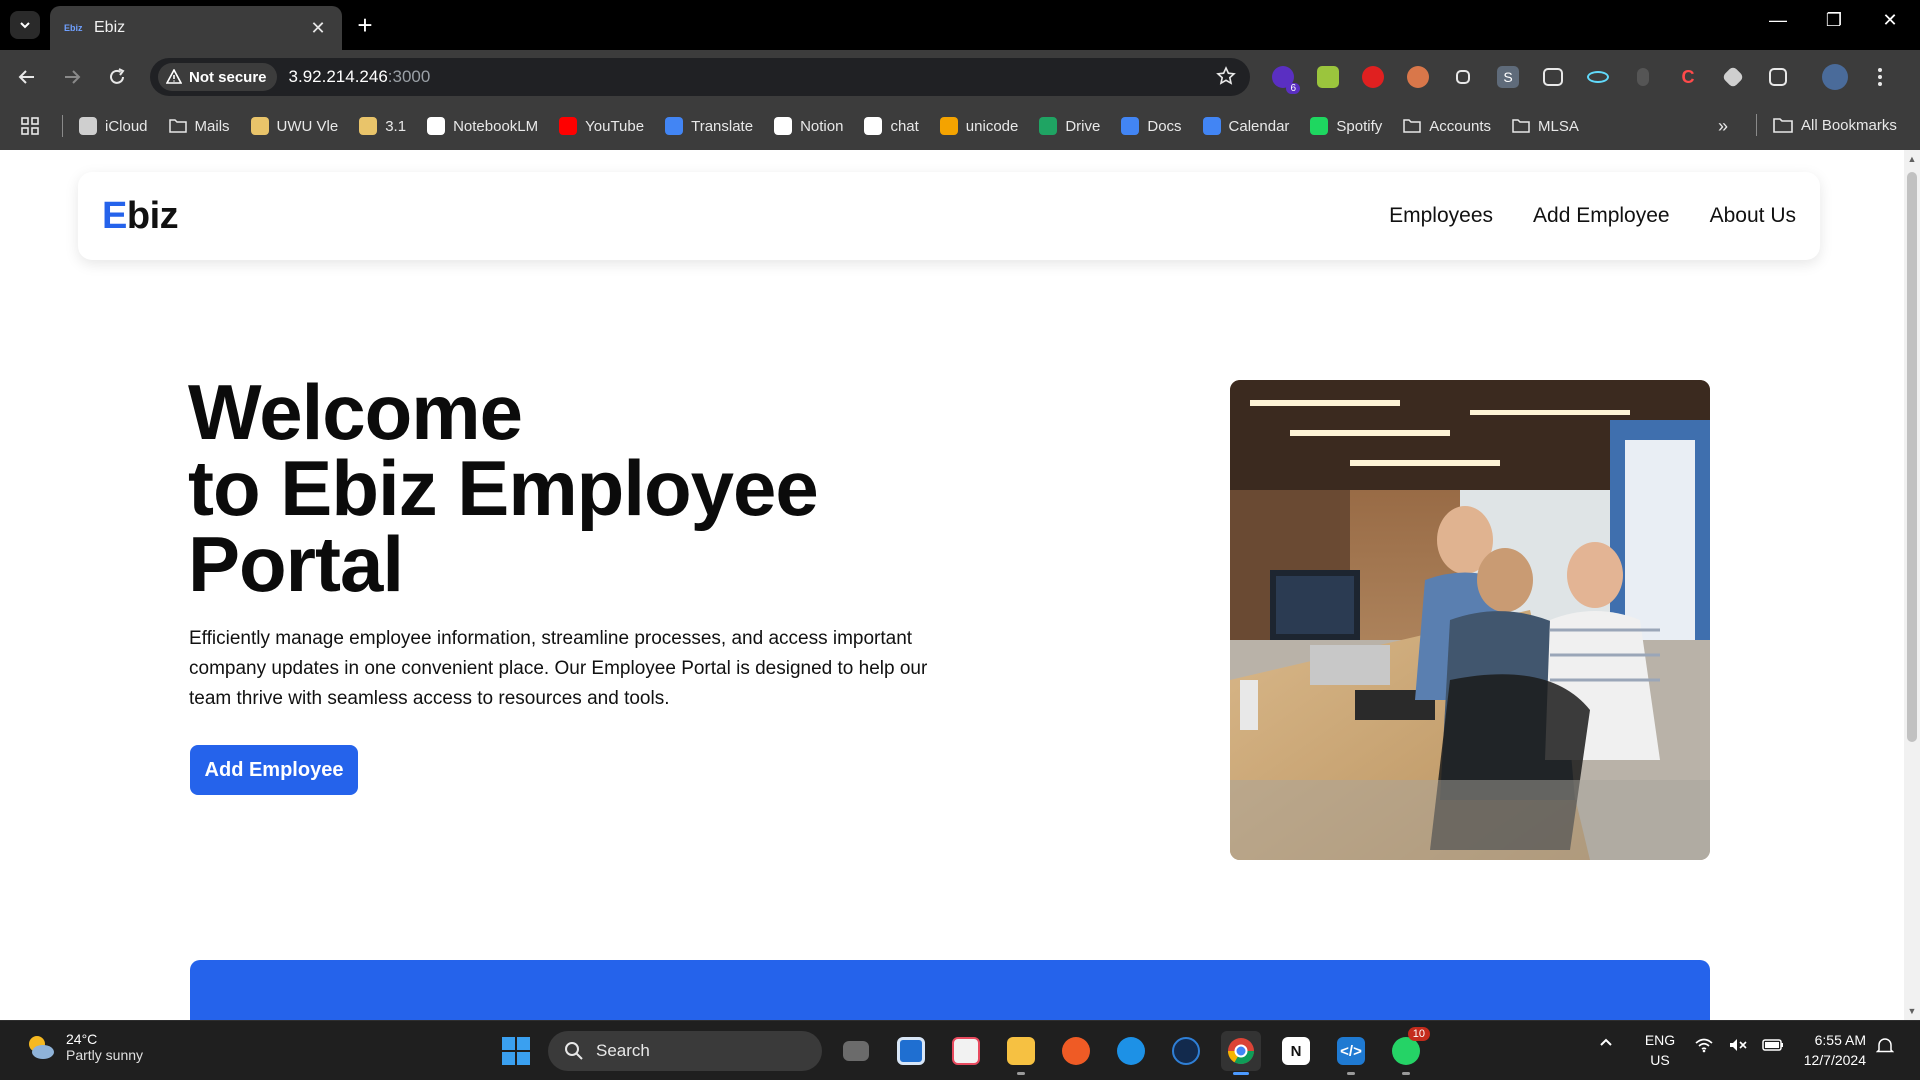 This screenshot has width=1920, height=1080. Describe the element at coordinates (950, 990) in the screenshot. I see `feature-banner` at that location.